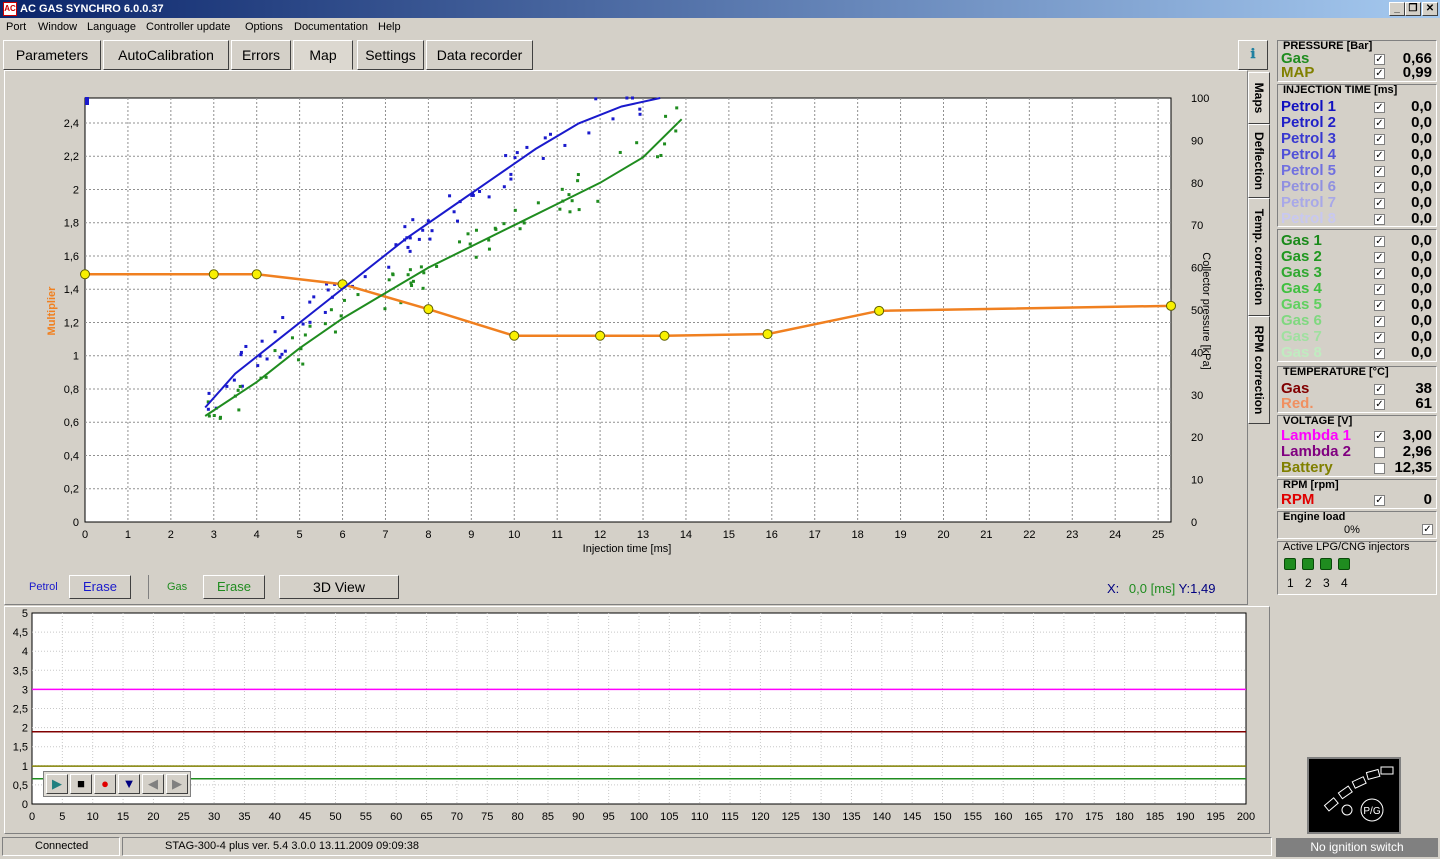  Describe the element at coordinates (234, 587) in the screenshot. I see `erase-gas-button: Erase` at that location.